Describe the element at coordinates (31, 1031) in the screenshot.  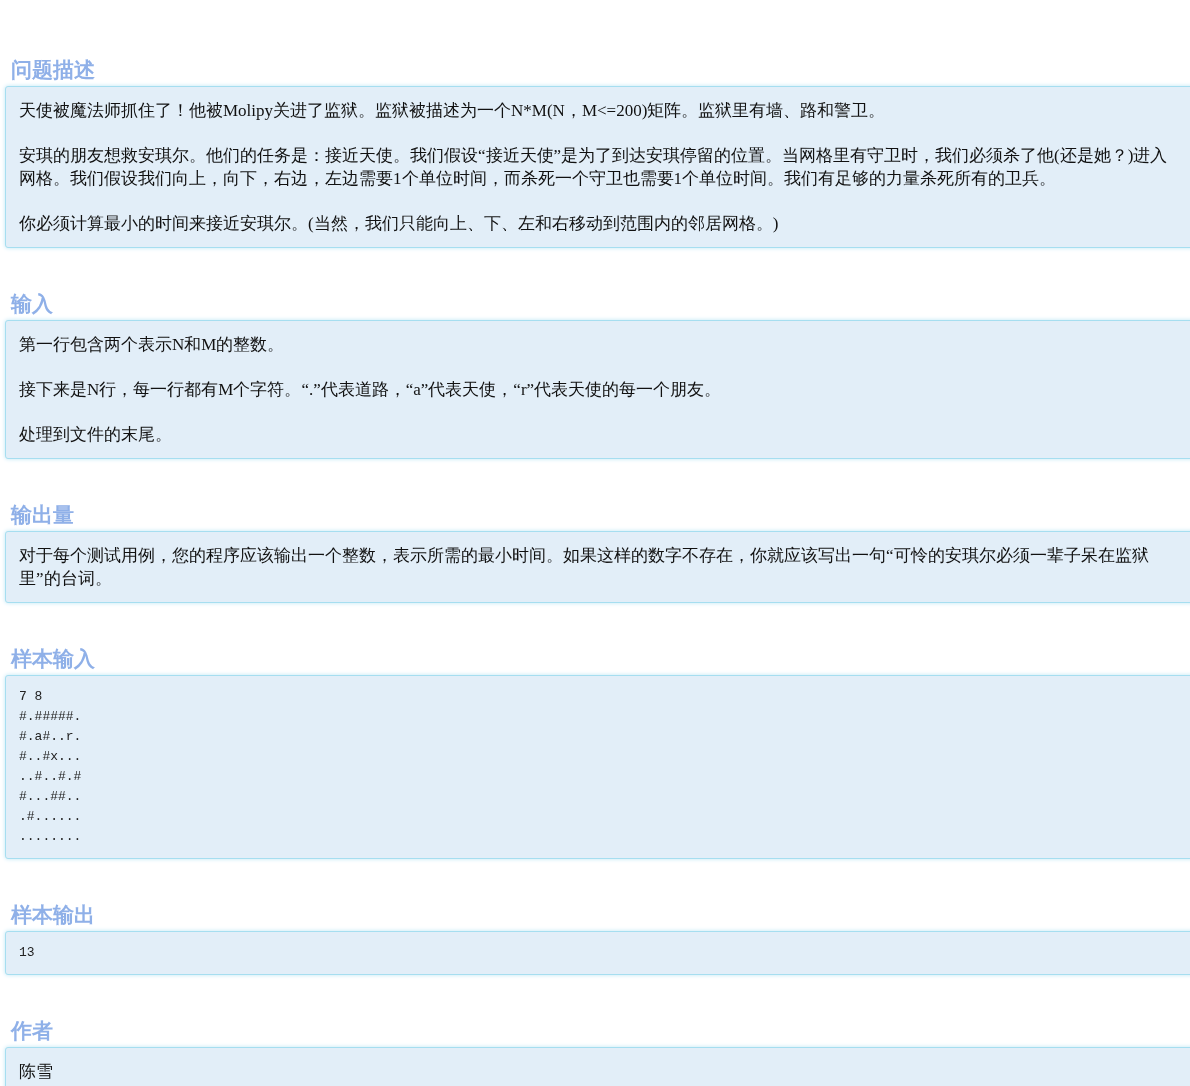
I see `section-heading: 作者` at that location.